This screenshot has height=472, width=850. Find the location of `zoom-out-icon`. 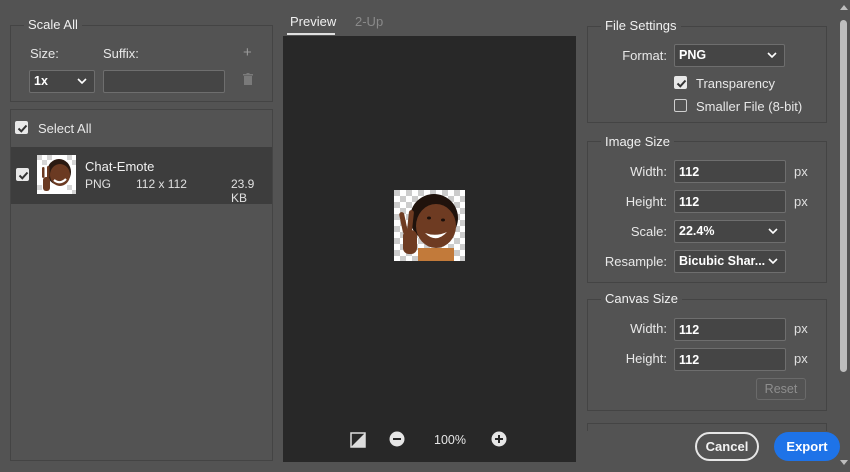

zoom-out-icon is located at coordinates (397, 439).